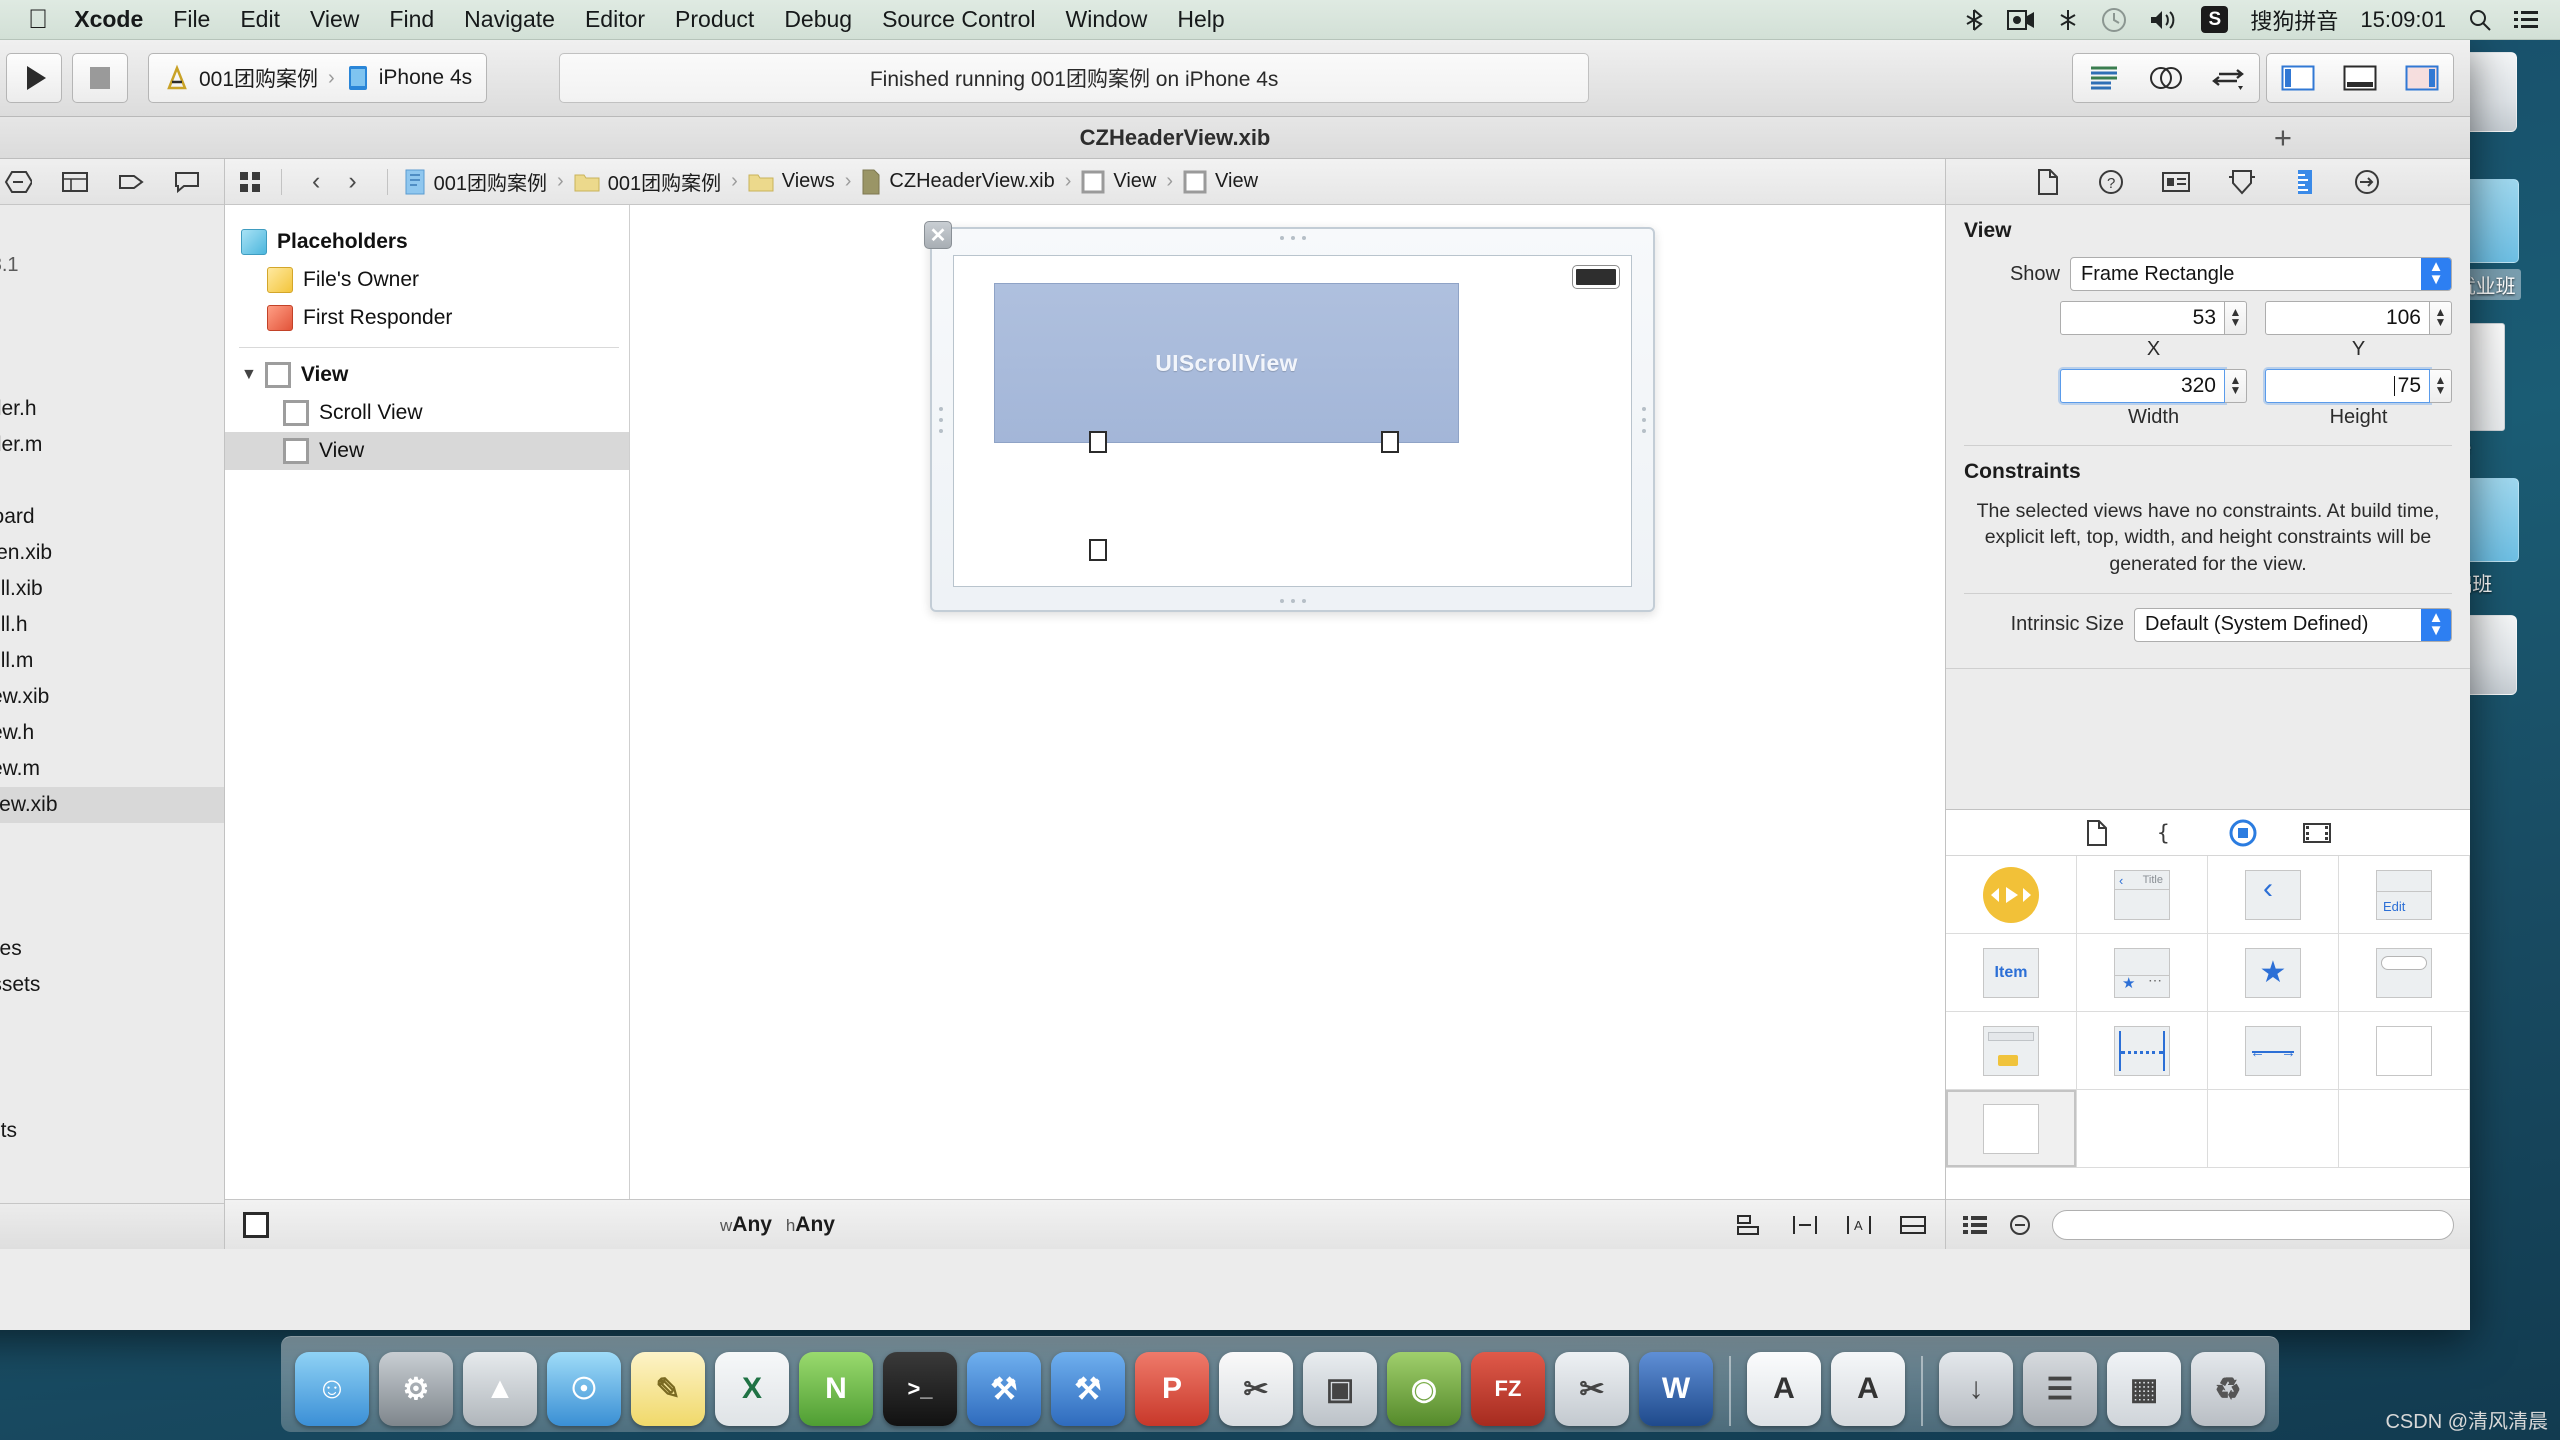  What do you see at coordinates (2176, 182) in the screenshot?
I see `identity-inspector-icon` at bounding box center [2176, 182].